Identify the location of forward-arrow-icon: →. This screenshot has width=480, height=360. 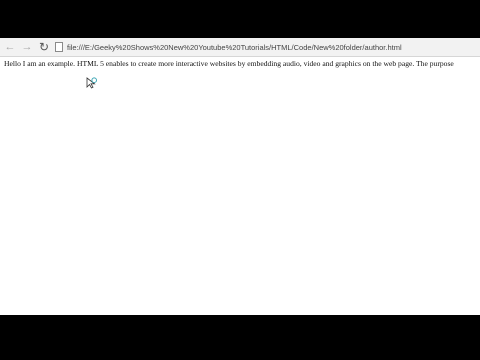
(27, 47).